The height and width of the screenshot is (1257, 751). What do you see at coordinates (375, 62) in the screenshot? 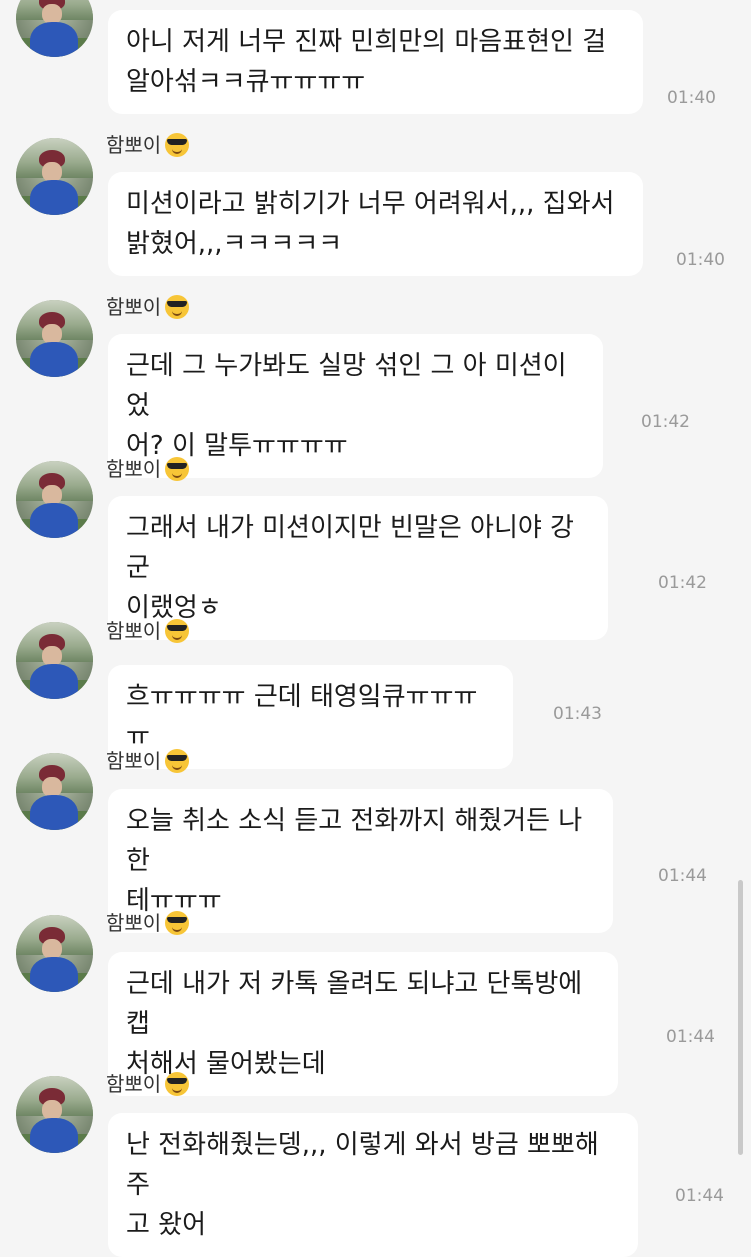
I see `message-bubble: 아니 저게 너무 진짜 민희만의 마음표현인 걸 알아섞ㅋㅋ큐ㅠㅠㅠㅠ` at bounding box center [375, 62].